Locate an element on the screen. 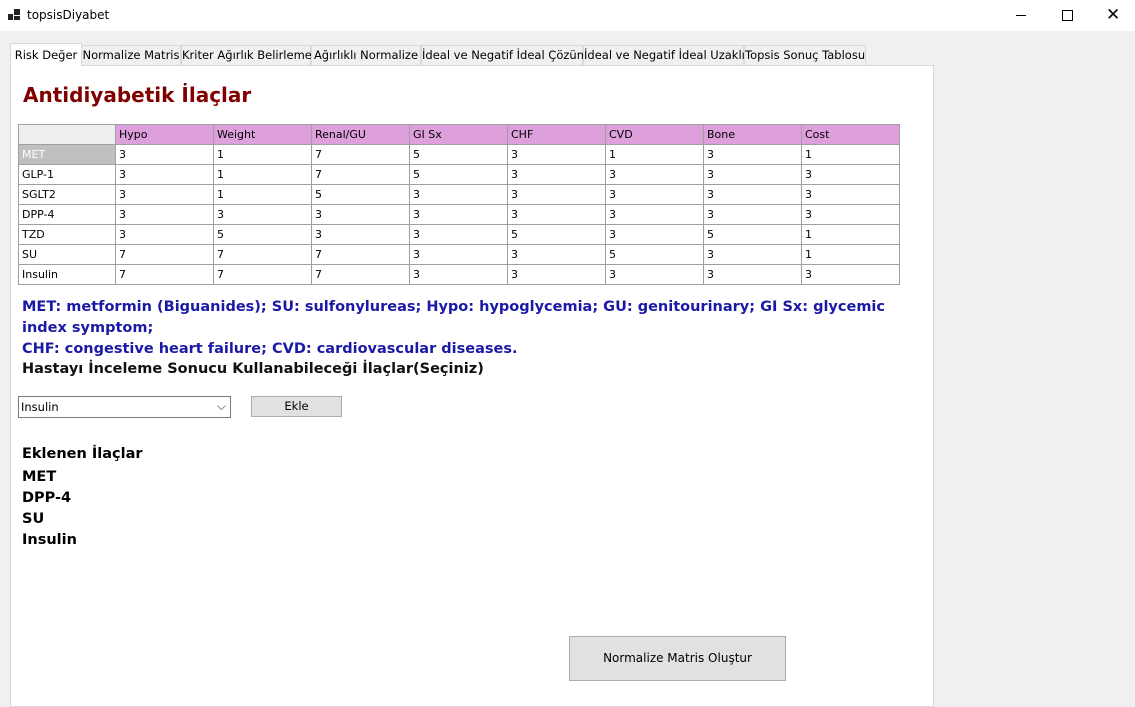 The height and width of the screenshot is (707, 1135). chevron-down-icon: ⌵ is located at coordinates (221, 406).